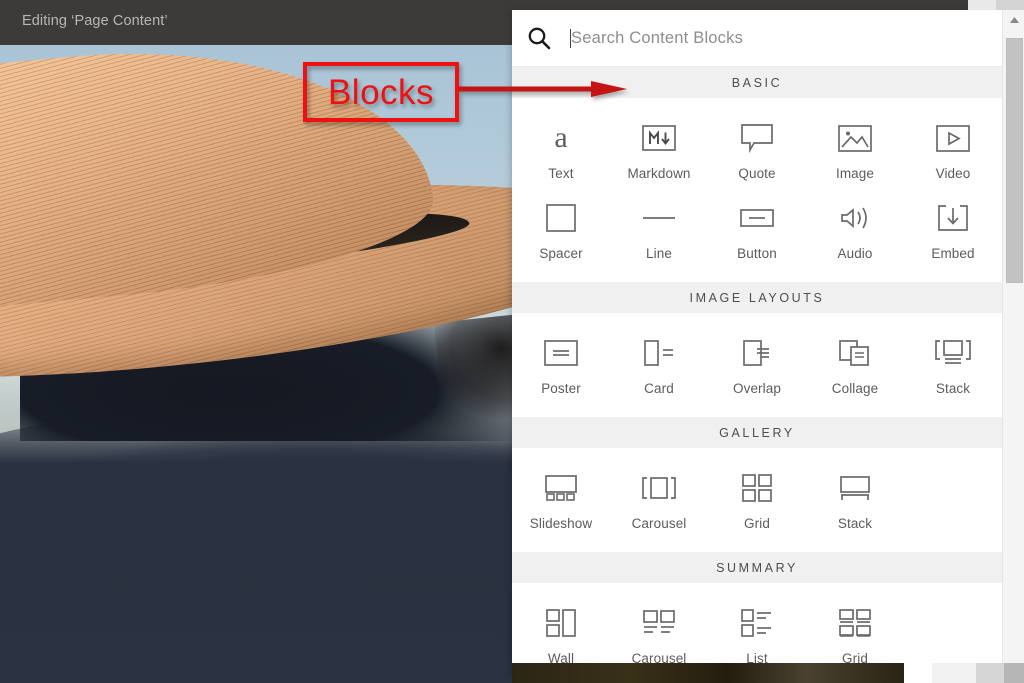 This screenshot has height=683, width=1024. Describe the element at coordinates (757, 432) in the screenshot. I see `section-header-gallery: GALLERY` at that location.